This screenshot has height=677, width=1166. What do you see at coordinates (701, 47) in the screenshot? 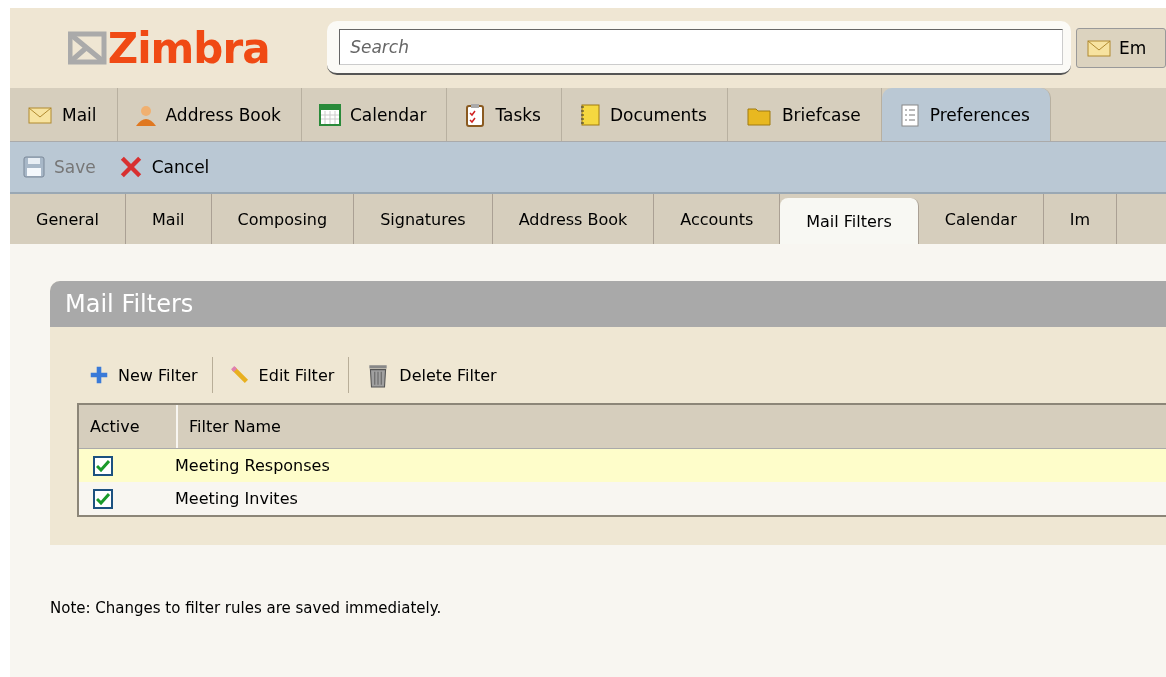
I see `search-field: Search` at bounding box center [701, 47].